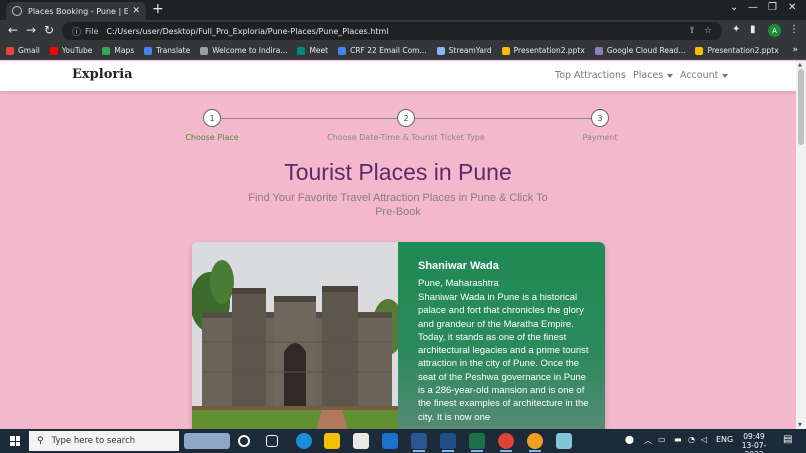 The image size is (806, 453). I want to click on taskbar-clock: 09:49 13-07-2022, so click(754, 442).